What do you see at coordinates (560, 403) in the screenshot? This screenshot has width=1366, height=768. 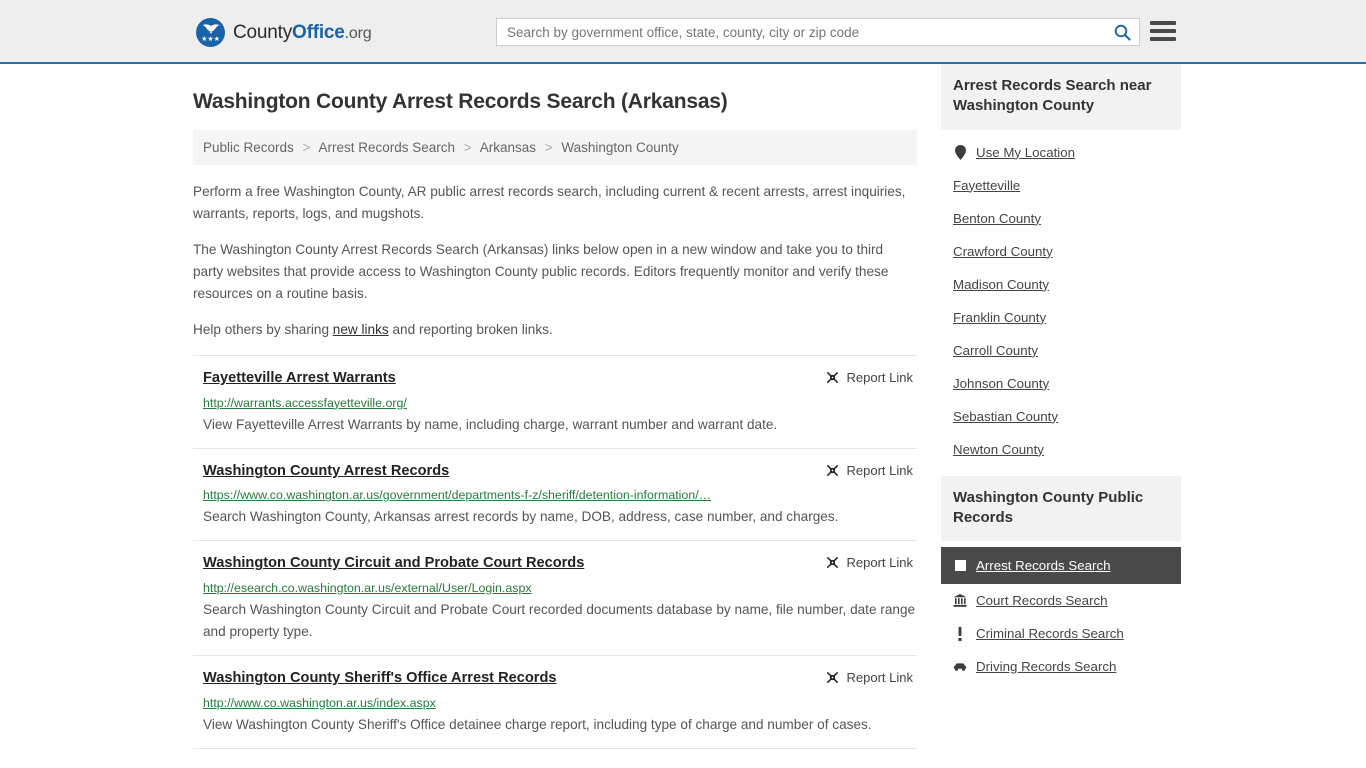 I see `result-url: http://warrants.accessfayetteville.org/` at bounding box center [560, 403].